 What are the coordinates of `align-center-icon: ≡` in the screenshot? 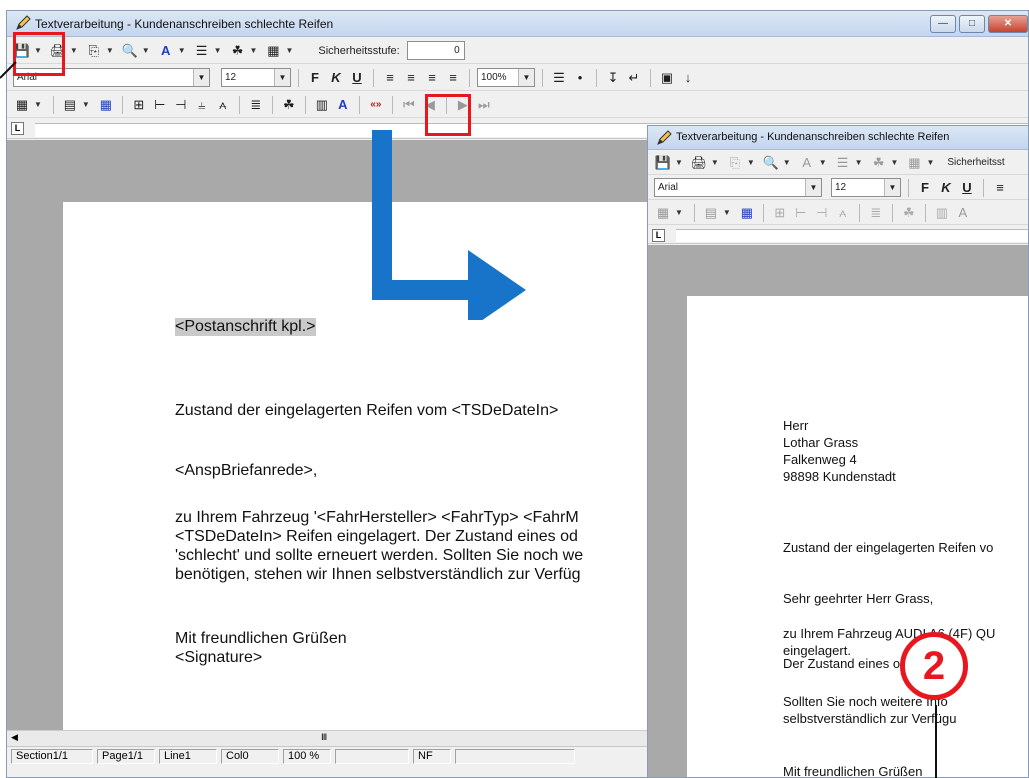 It's located at (411, 78).